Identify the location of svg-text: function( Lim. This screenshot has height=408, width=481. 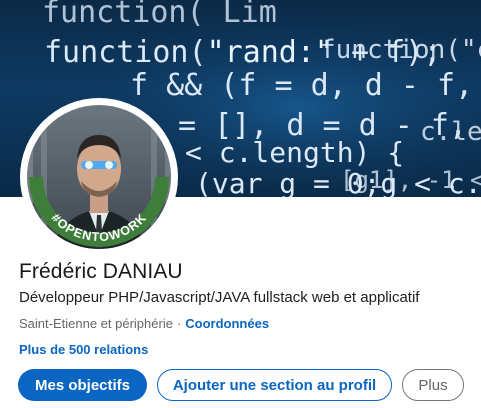
(159, 15).